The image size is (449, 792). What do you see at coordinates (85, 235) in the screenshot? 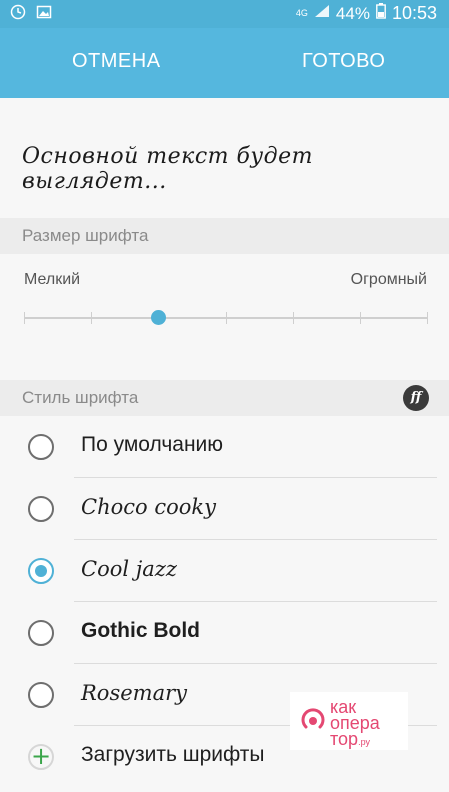
I see `font-size-header-label: Размер шрифта` at bounding box center [85, 235].